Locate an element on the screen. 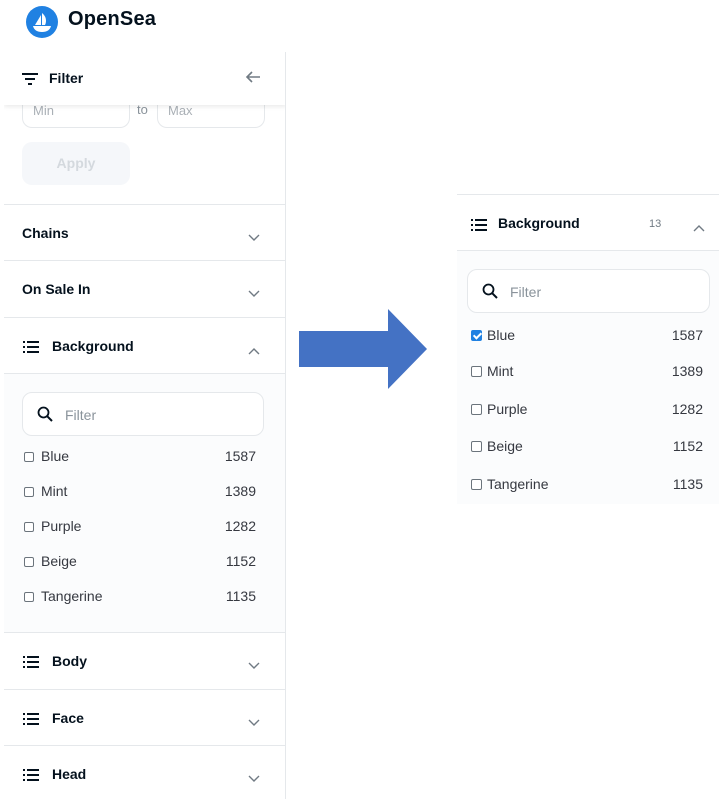  section-on-sale-in: On Sale In is located at coordinates (144, 288).